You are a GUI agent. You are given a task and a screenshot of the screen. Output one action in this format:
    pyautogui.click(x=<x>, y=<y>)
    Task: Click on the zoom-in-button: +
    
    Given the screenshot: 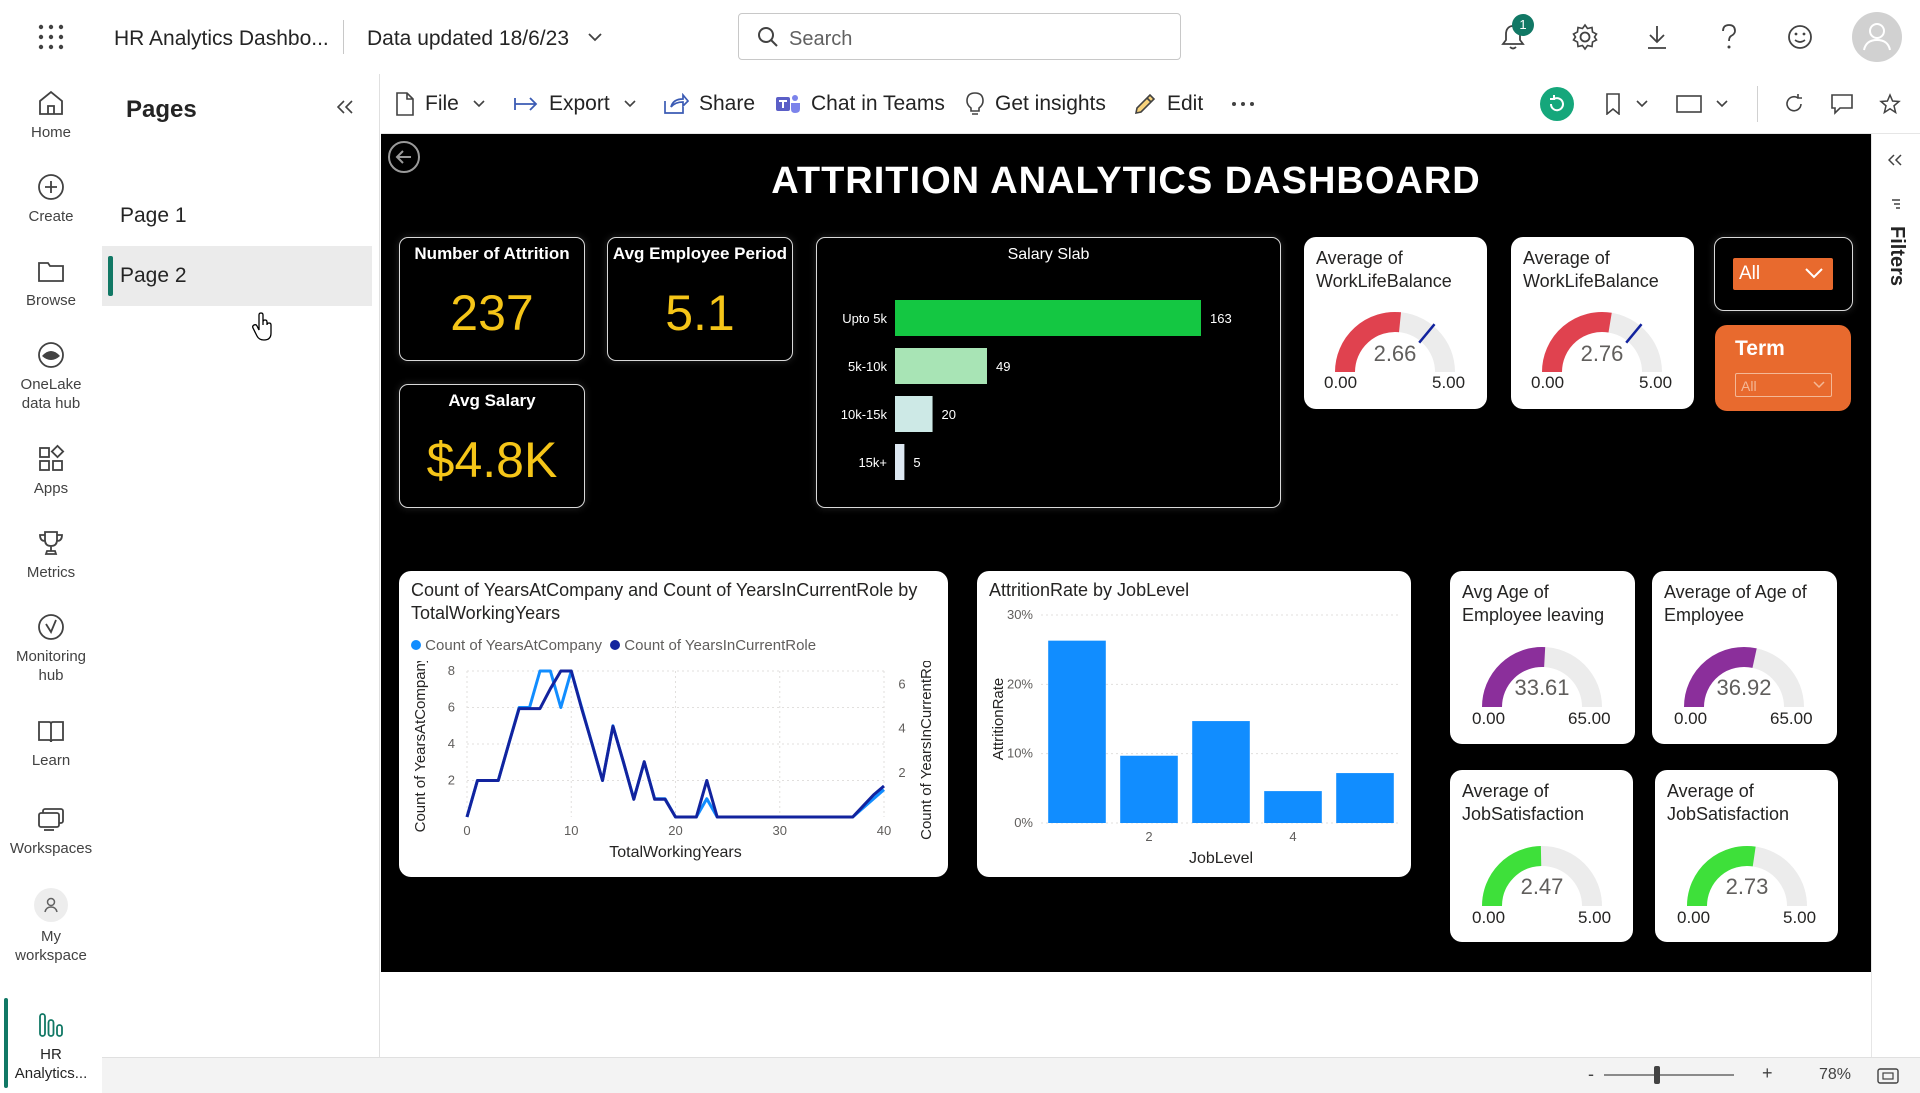 What is the action you would take?
    pyautogui.click(x=1767, y=1073)
    